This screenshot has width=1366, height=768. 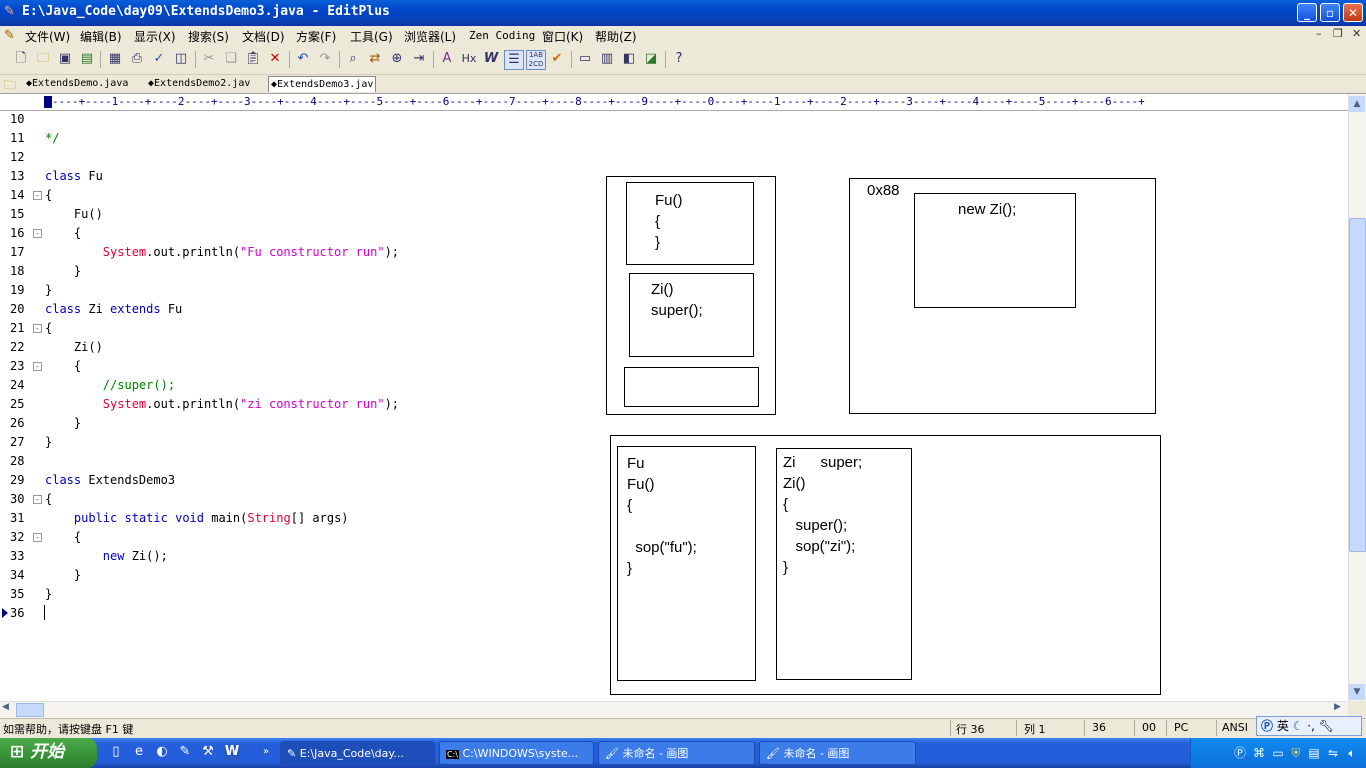 I want to click on ime-logo-icon: Ⓟ, so click(x=1267, y=726).